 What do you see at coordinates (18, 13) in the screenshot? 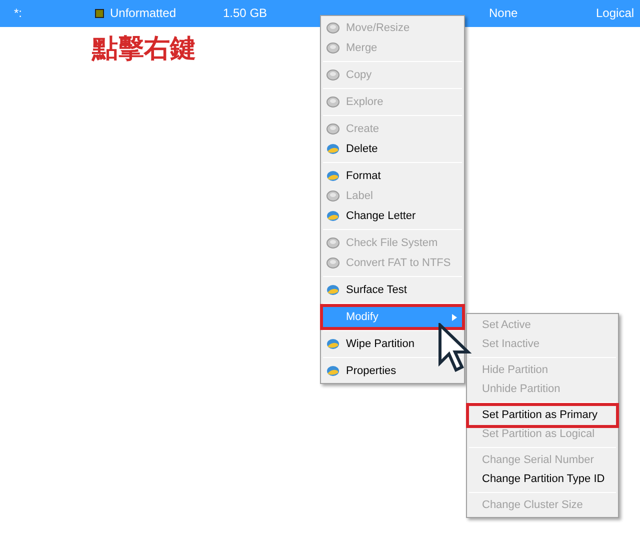
I see `table-cell: *:` at bounding box center [18, 13].